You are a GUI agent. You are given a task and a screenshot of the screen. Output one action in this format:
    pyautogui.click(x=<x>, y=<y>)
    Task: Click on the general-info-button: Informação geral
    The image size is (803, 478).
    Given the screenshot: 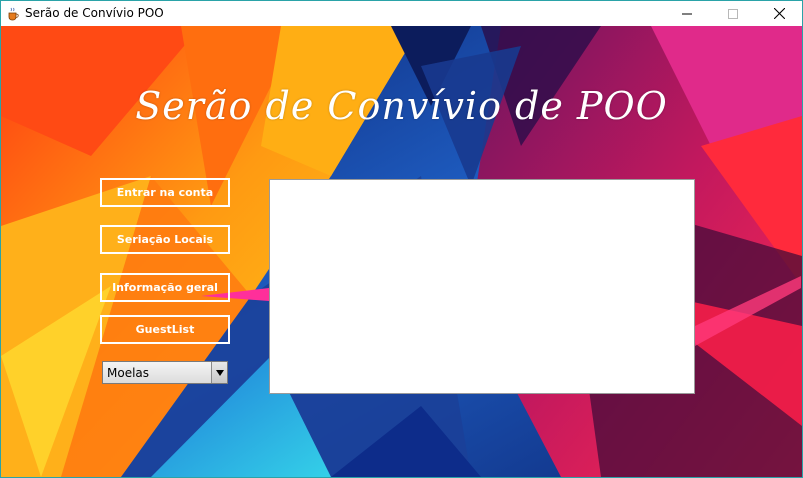 What is the action you would take?
    pyautogui.click(x=165, y=287)
    